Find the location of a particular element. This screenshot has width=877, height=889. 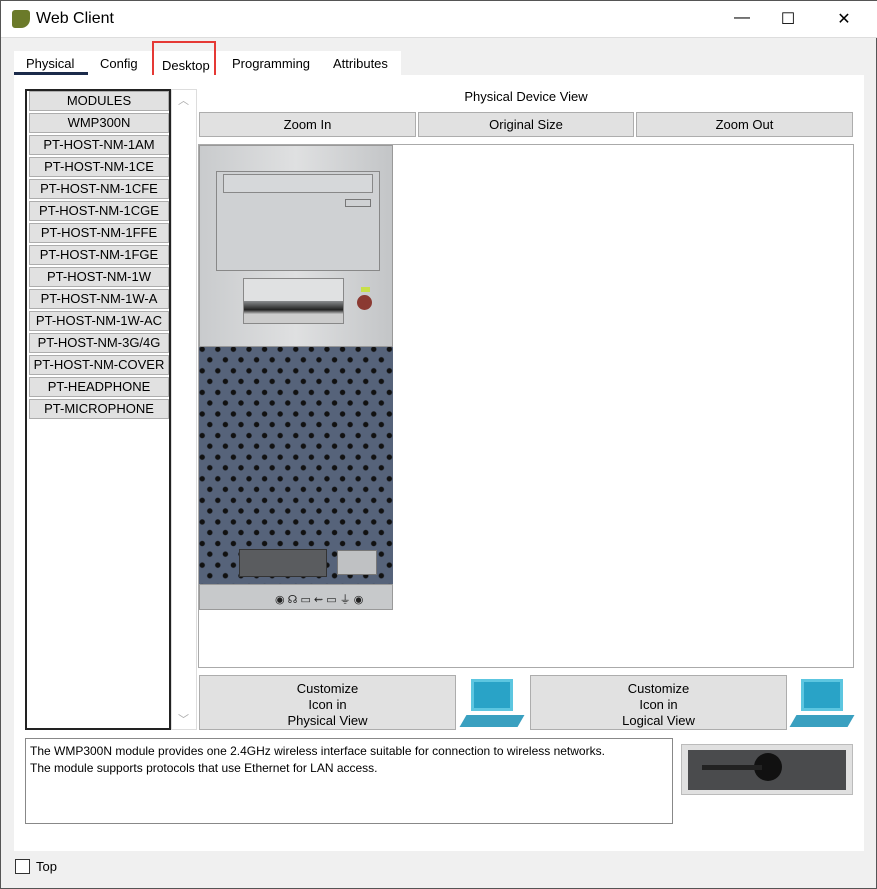

ethernet-port-icon is located at coordinates (357, 562).